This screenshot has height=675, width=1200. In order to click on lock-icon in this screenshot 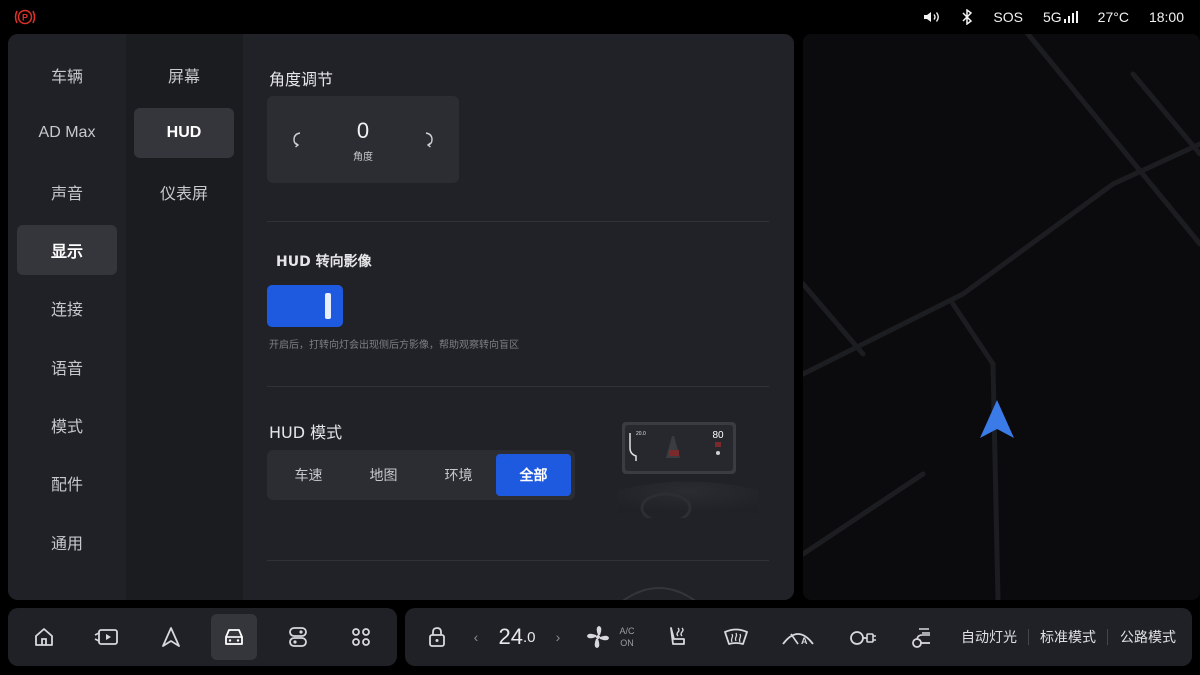, I will do `click(437, 637)`.